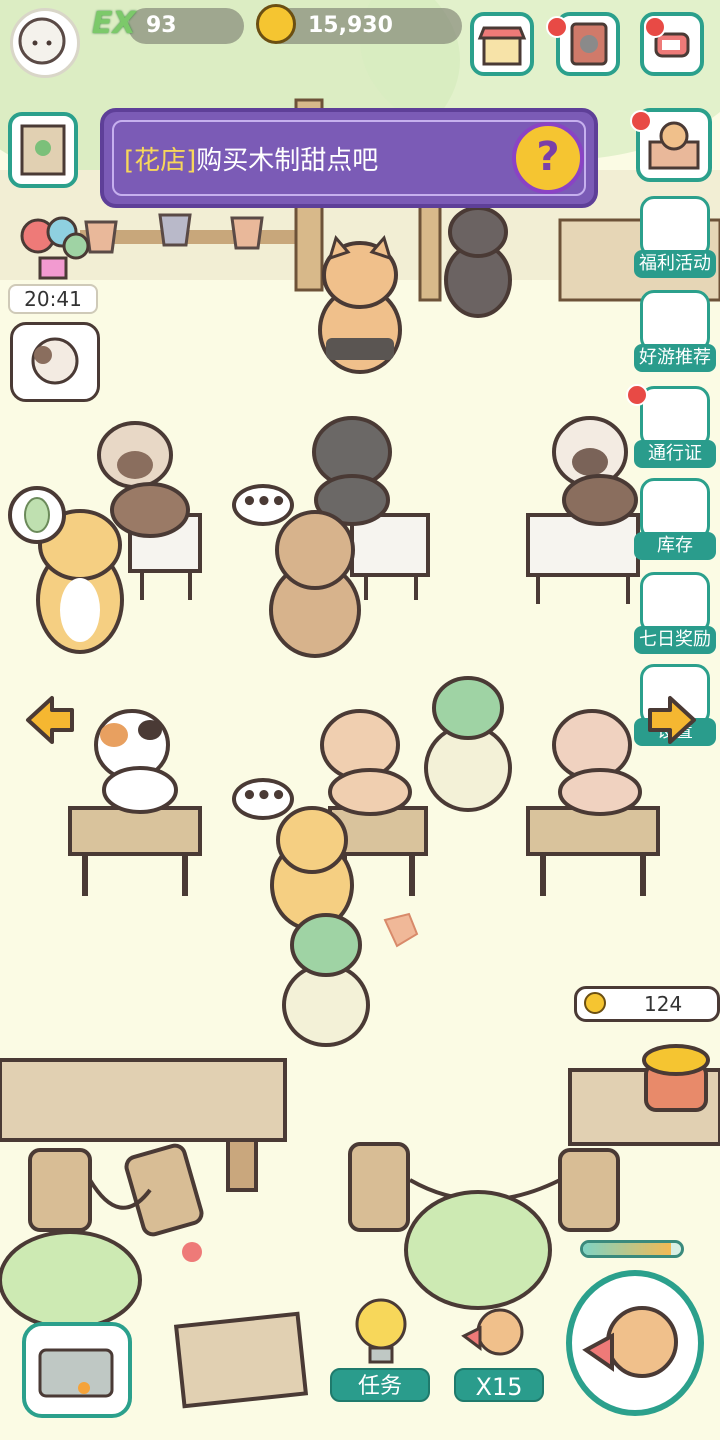 This screenshot has height=1440, width=720. I want to click on task-lightbulb, so click(381, 1332).